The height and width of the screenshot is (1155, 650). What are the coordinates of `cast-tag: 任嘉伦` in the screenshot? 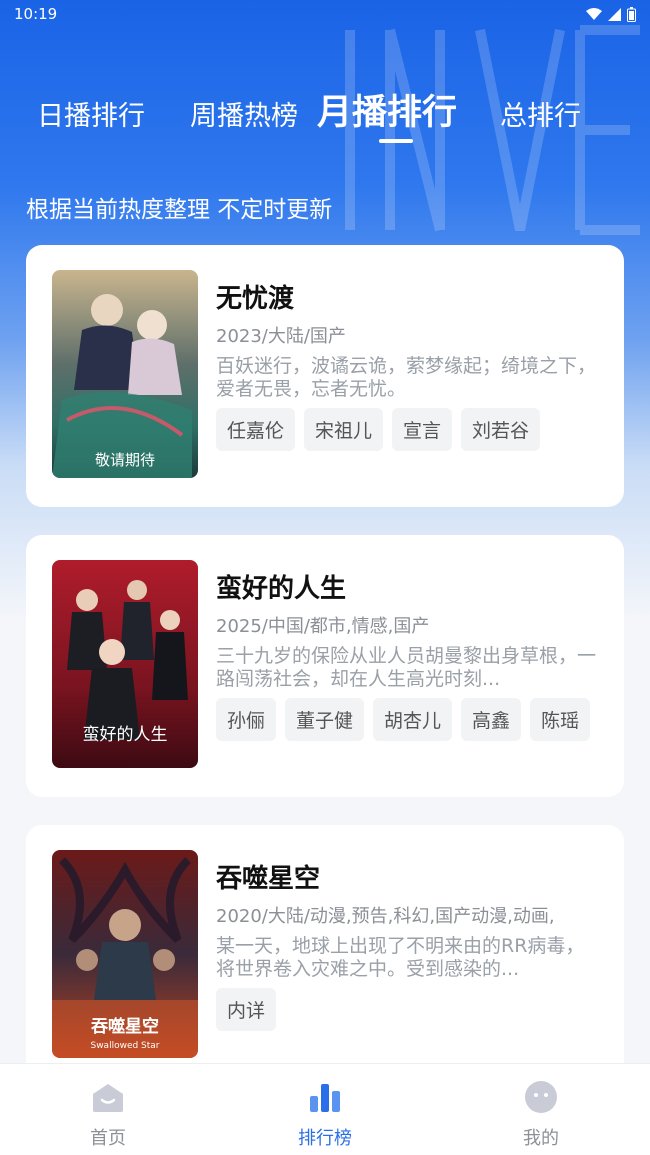 It's located at (256, 429).